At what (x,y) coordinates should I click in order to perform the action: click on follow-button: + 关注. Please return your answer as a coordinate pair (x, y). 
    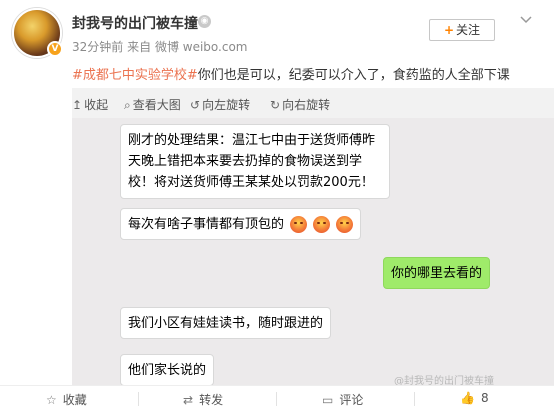
    Looking at the image, I should click on (462, 30).